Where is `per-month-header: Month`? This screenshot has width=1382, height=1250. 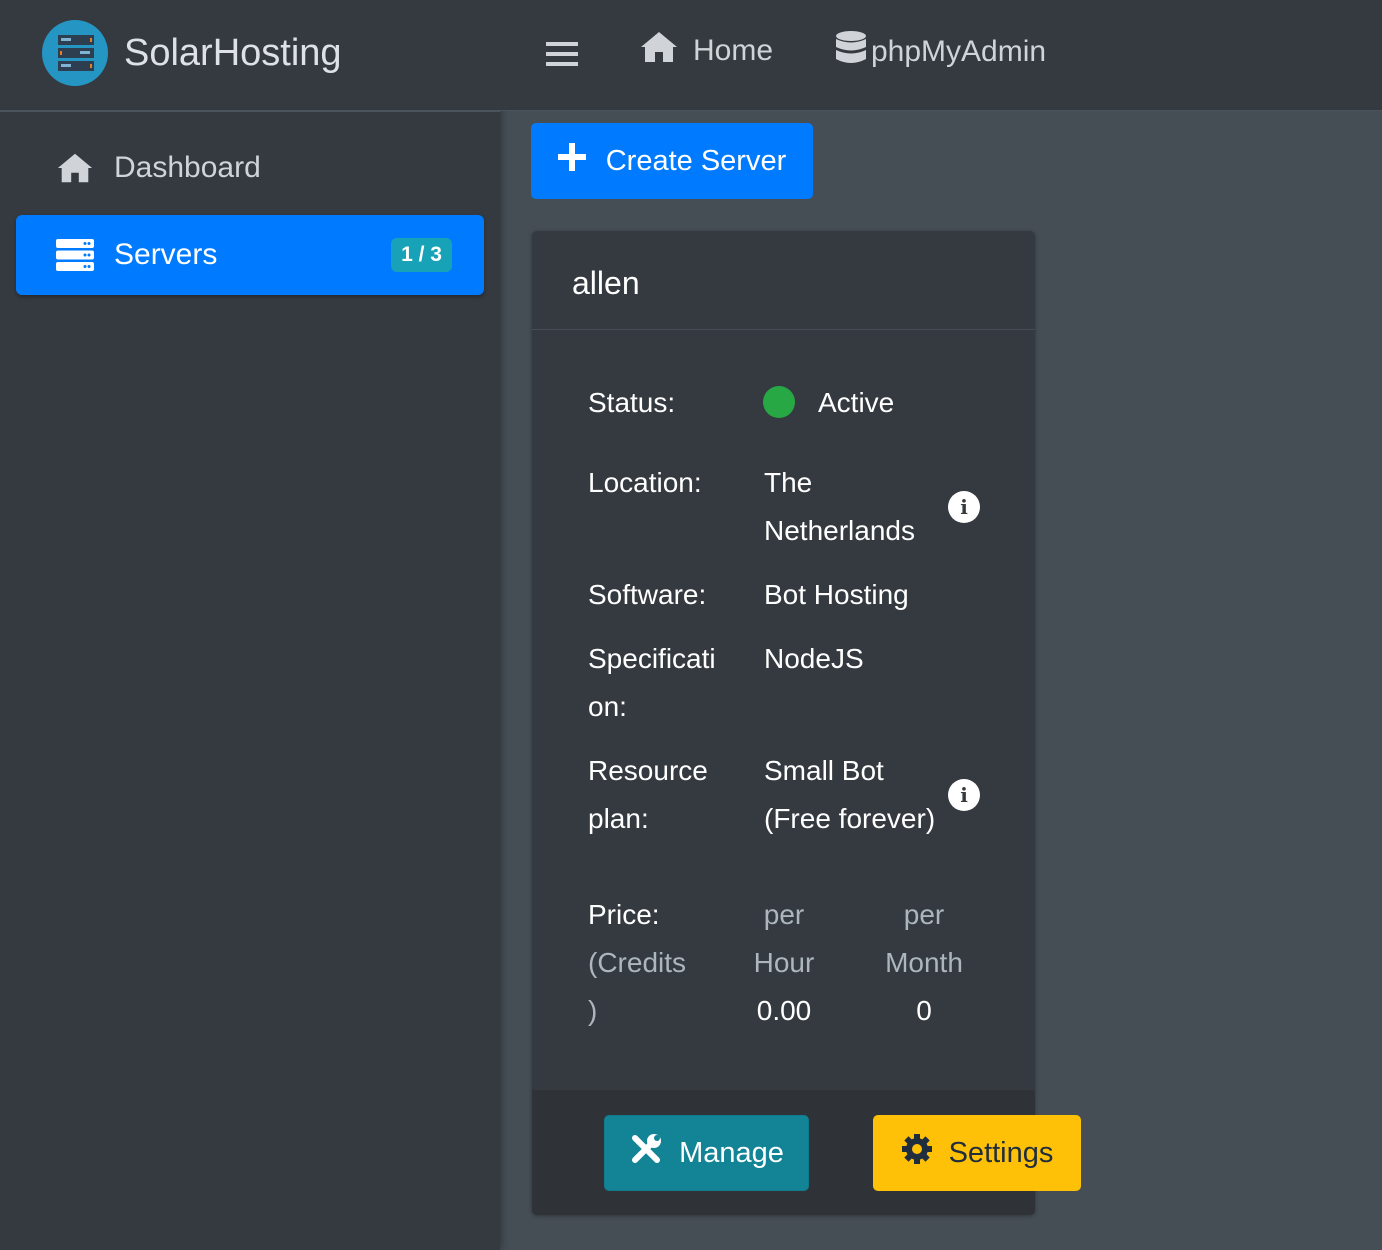
per-month-header: Month is located at coordinates (924, 962).